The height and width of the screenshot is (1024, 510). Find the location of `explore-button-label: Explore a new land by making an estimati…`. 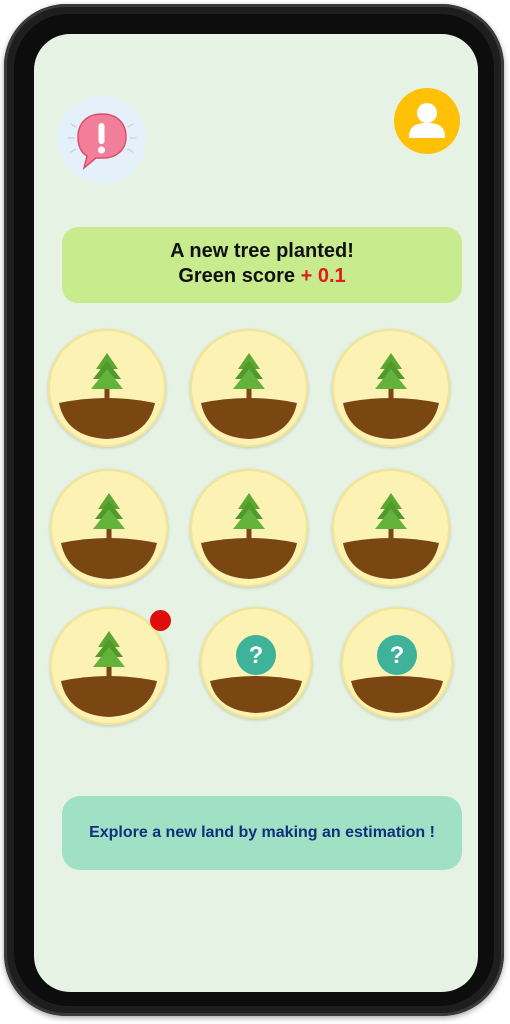

explore-button-label: Explore a new land by making an estimati… is located at coordinates (262, 832).